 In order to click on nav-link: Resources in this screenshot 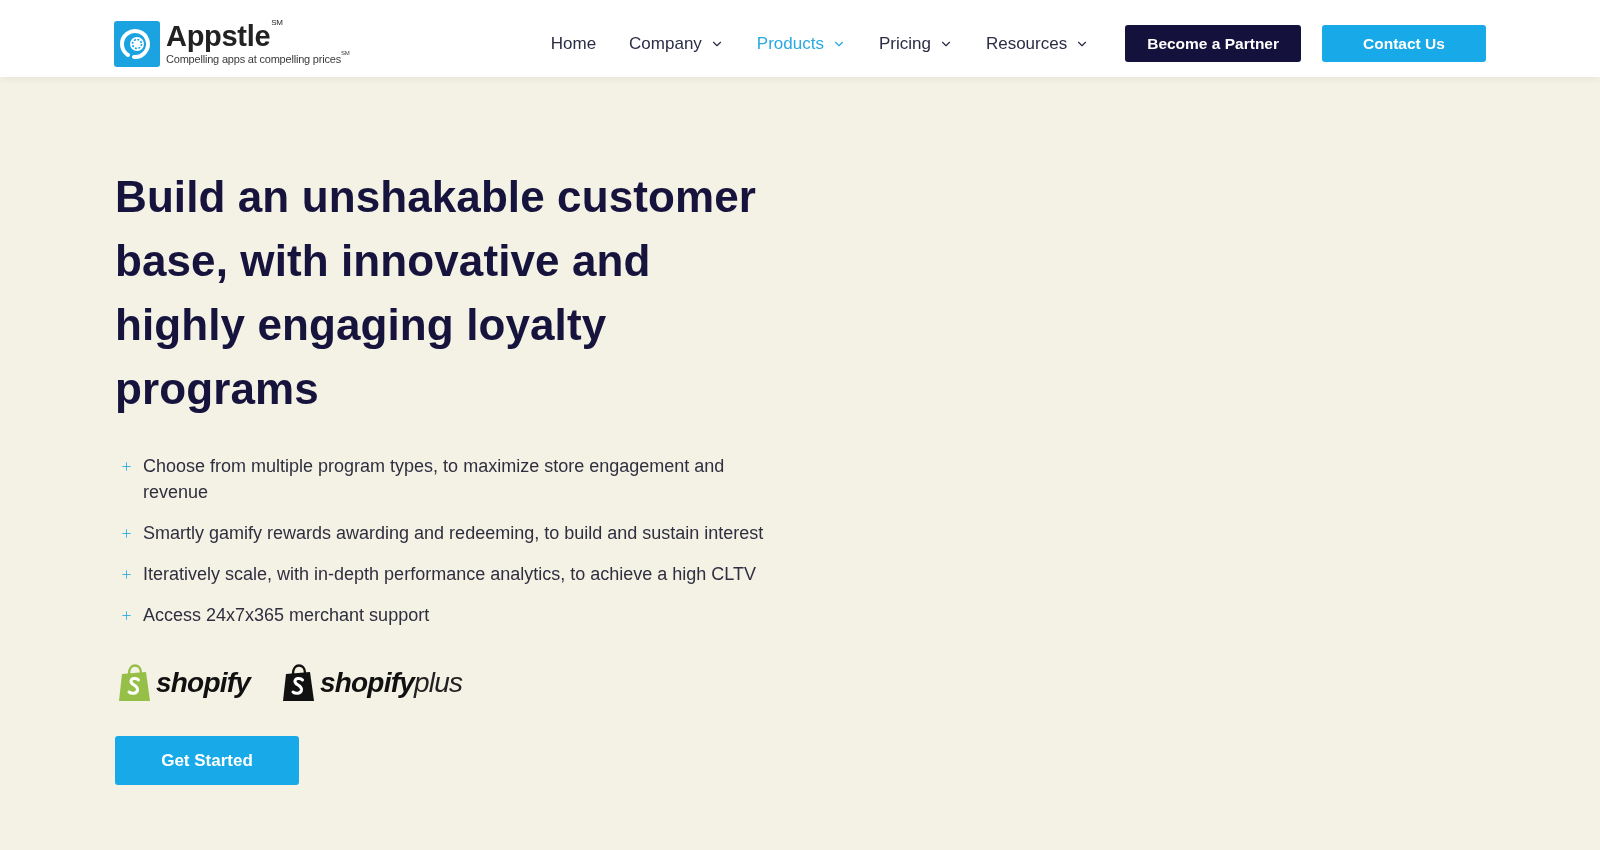, I will do `click(1037, 43)`.